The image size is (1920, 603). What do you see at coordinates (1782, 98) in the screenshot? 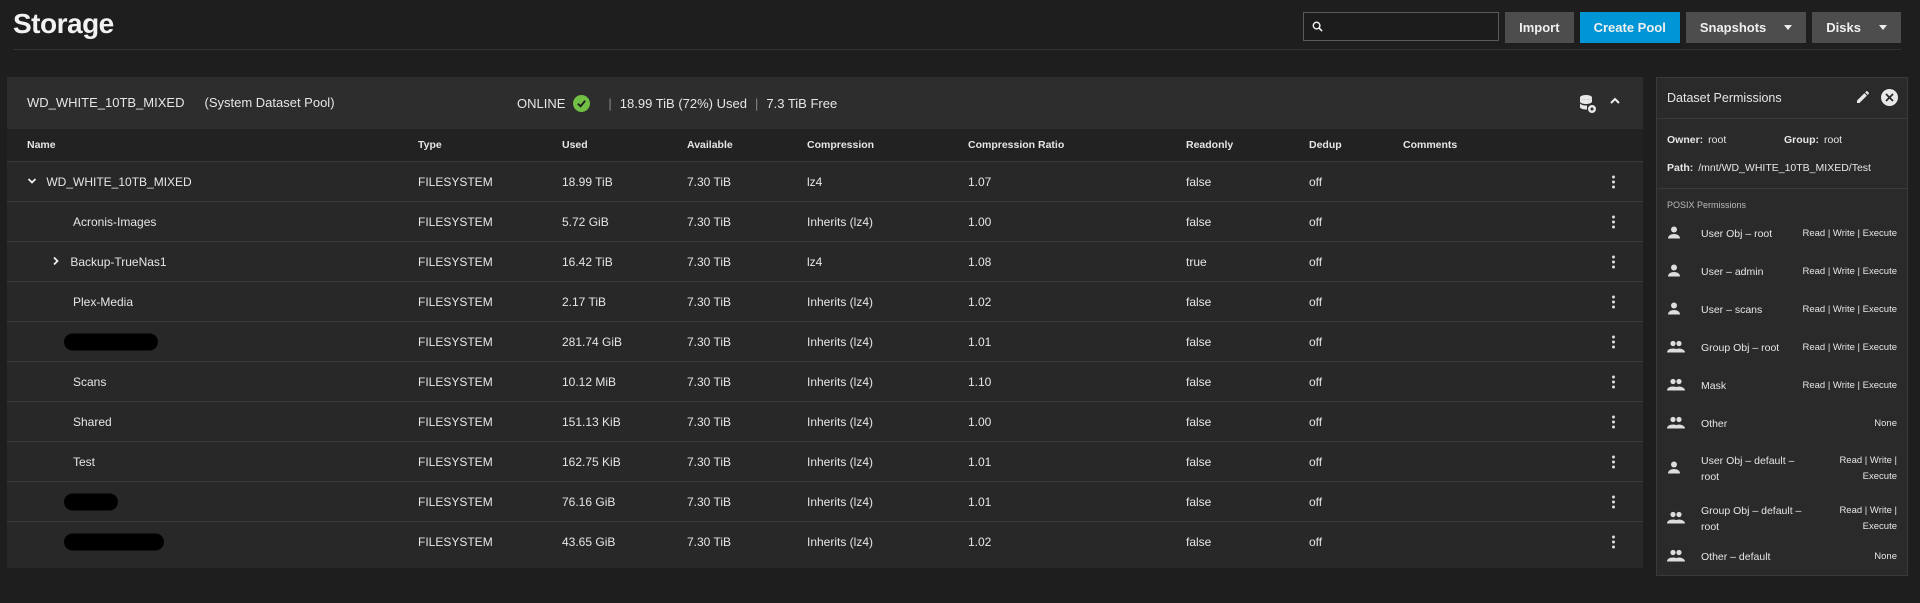
I see `panel-header: Dataset Permissions` at bounding box center [1782, 98].